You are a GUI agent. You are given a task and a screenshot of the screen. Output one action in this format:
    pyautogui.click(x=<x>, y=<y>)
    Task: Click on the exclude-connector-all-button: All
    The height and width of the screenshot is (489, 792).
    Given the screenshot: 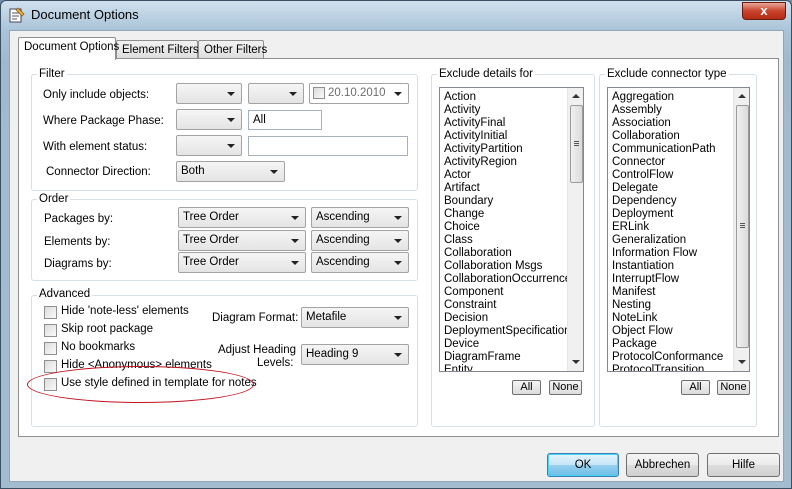 What is the action you would take?
    pyautogui.click(x=695, y=387)
    